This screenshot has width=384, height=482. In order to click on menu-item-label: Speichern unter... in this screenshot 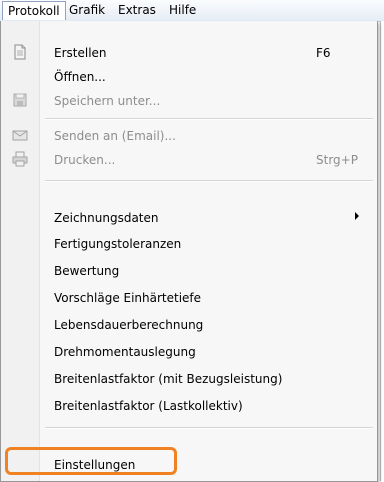, I will do `click(107, 101)`.